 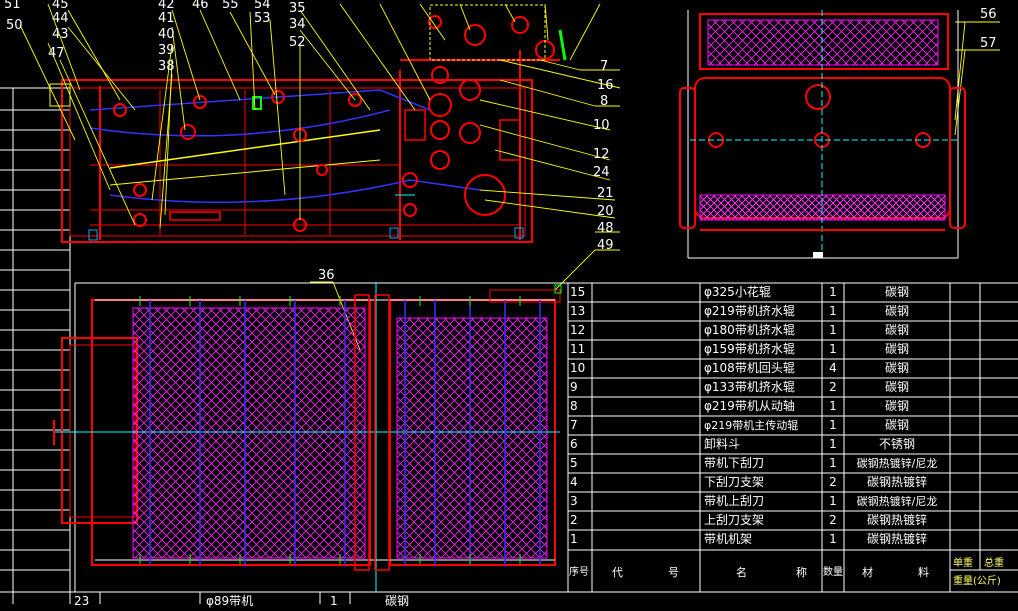 I want to click on callout-34: 34, so click(x=297, y=24).